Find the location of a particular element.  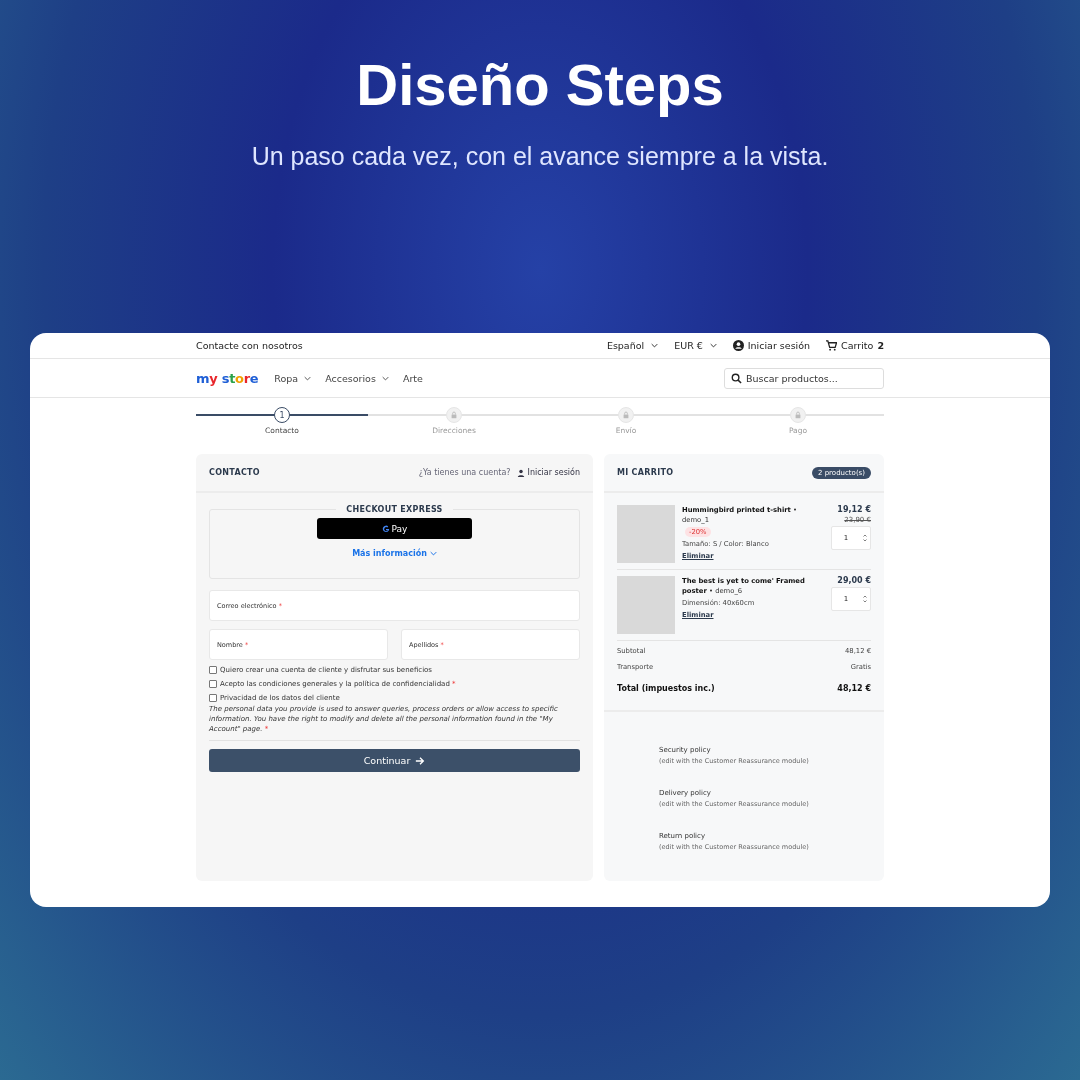

product-price: 29,00 € is located at coordinates (854, 580).